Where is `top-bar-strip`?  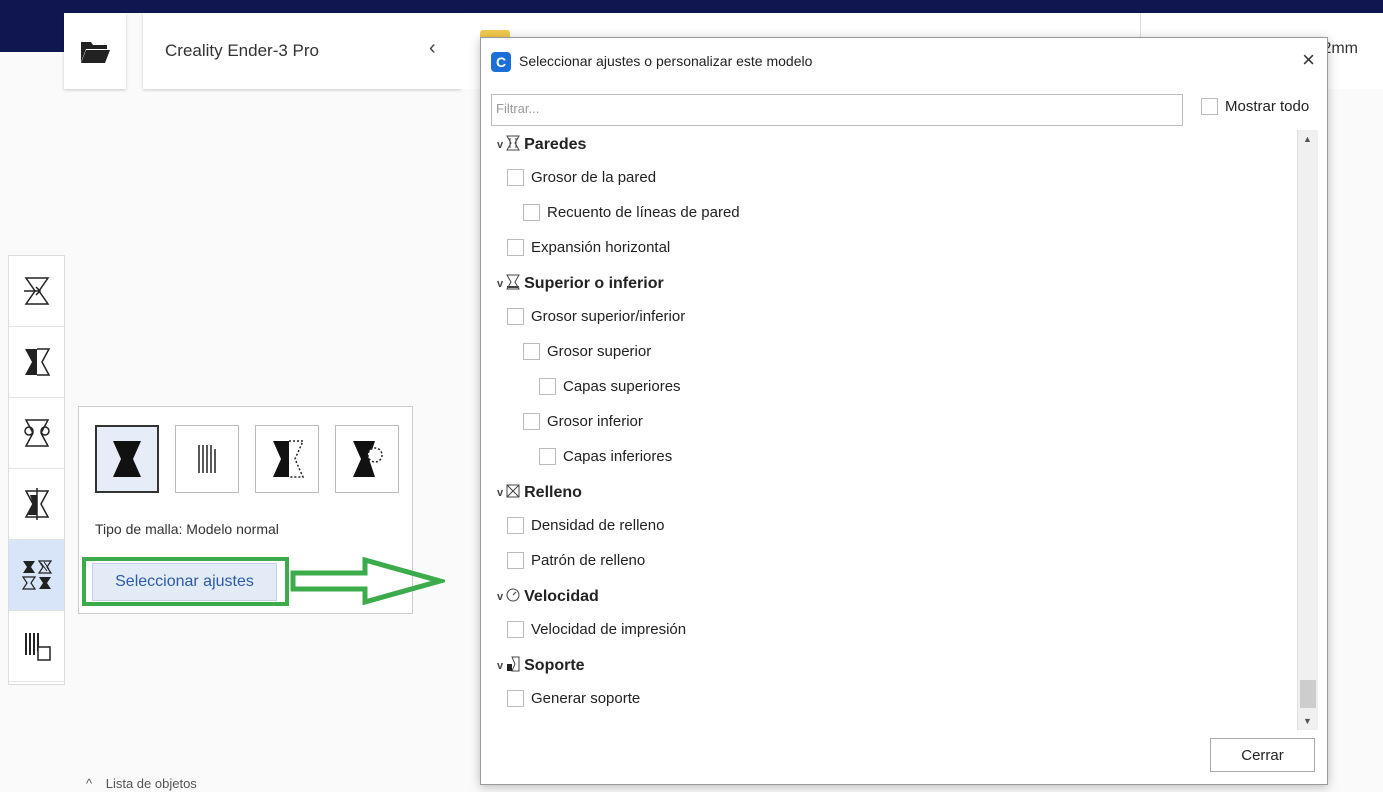
top-bar-strip is located at coordinates (723, 6).